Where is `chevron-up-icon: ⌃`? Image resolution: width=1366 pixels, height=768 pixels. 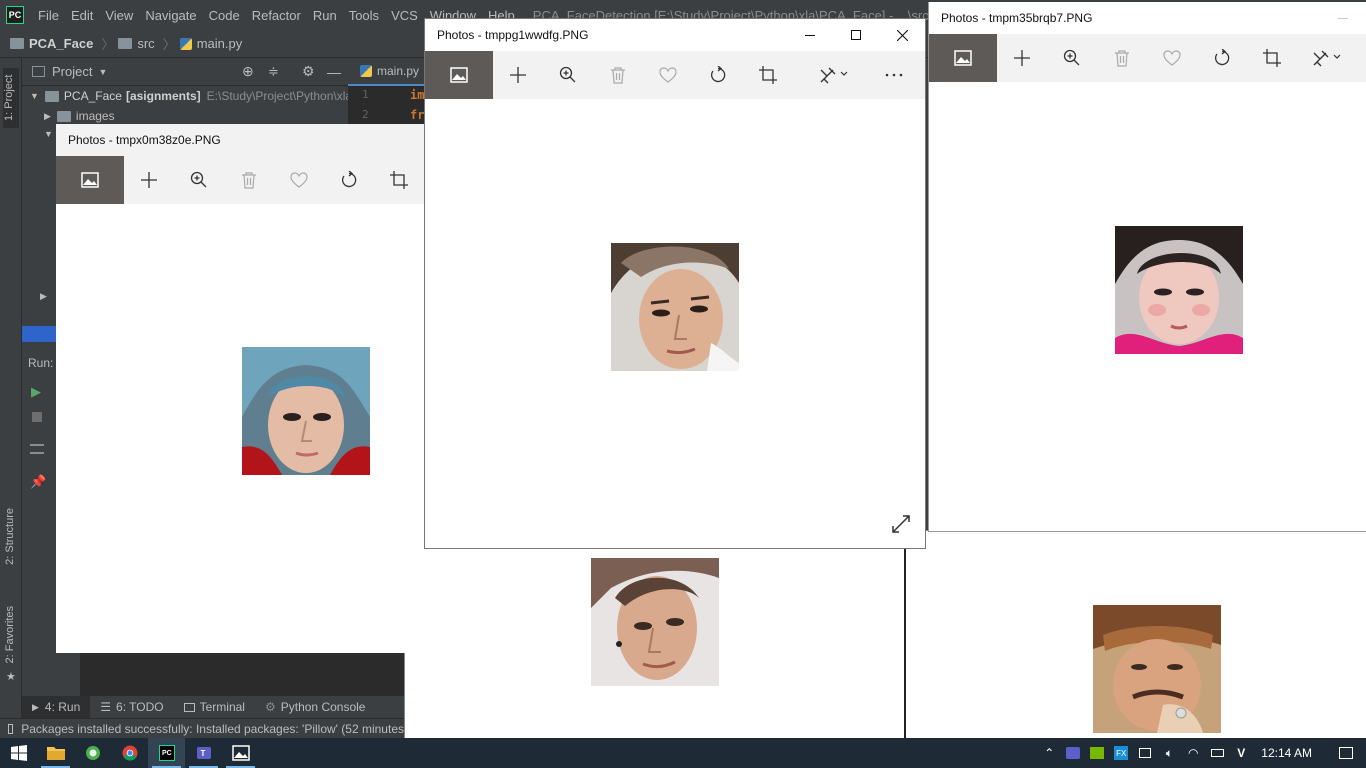 chevron-up-icon: ⌃ is located at coordinates (1049, 753).